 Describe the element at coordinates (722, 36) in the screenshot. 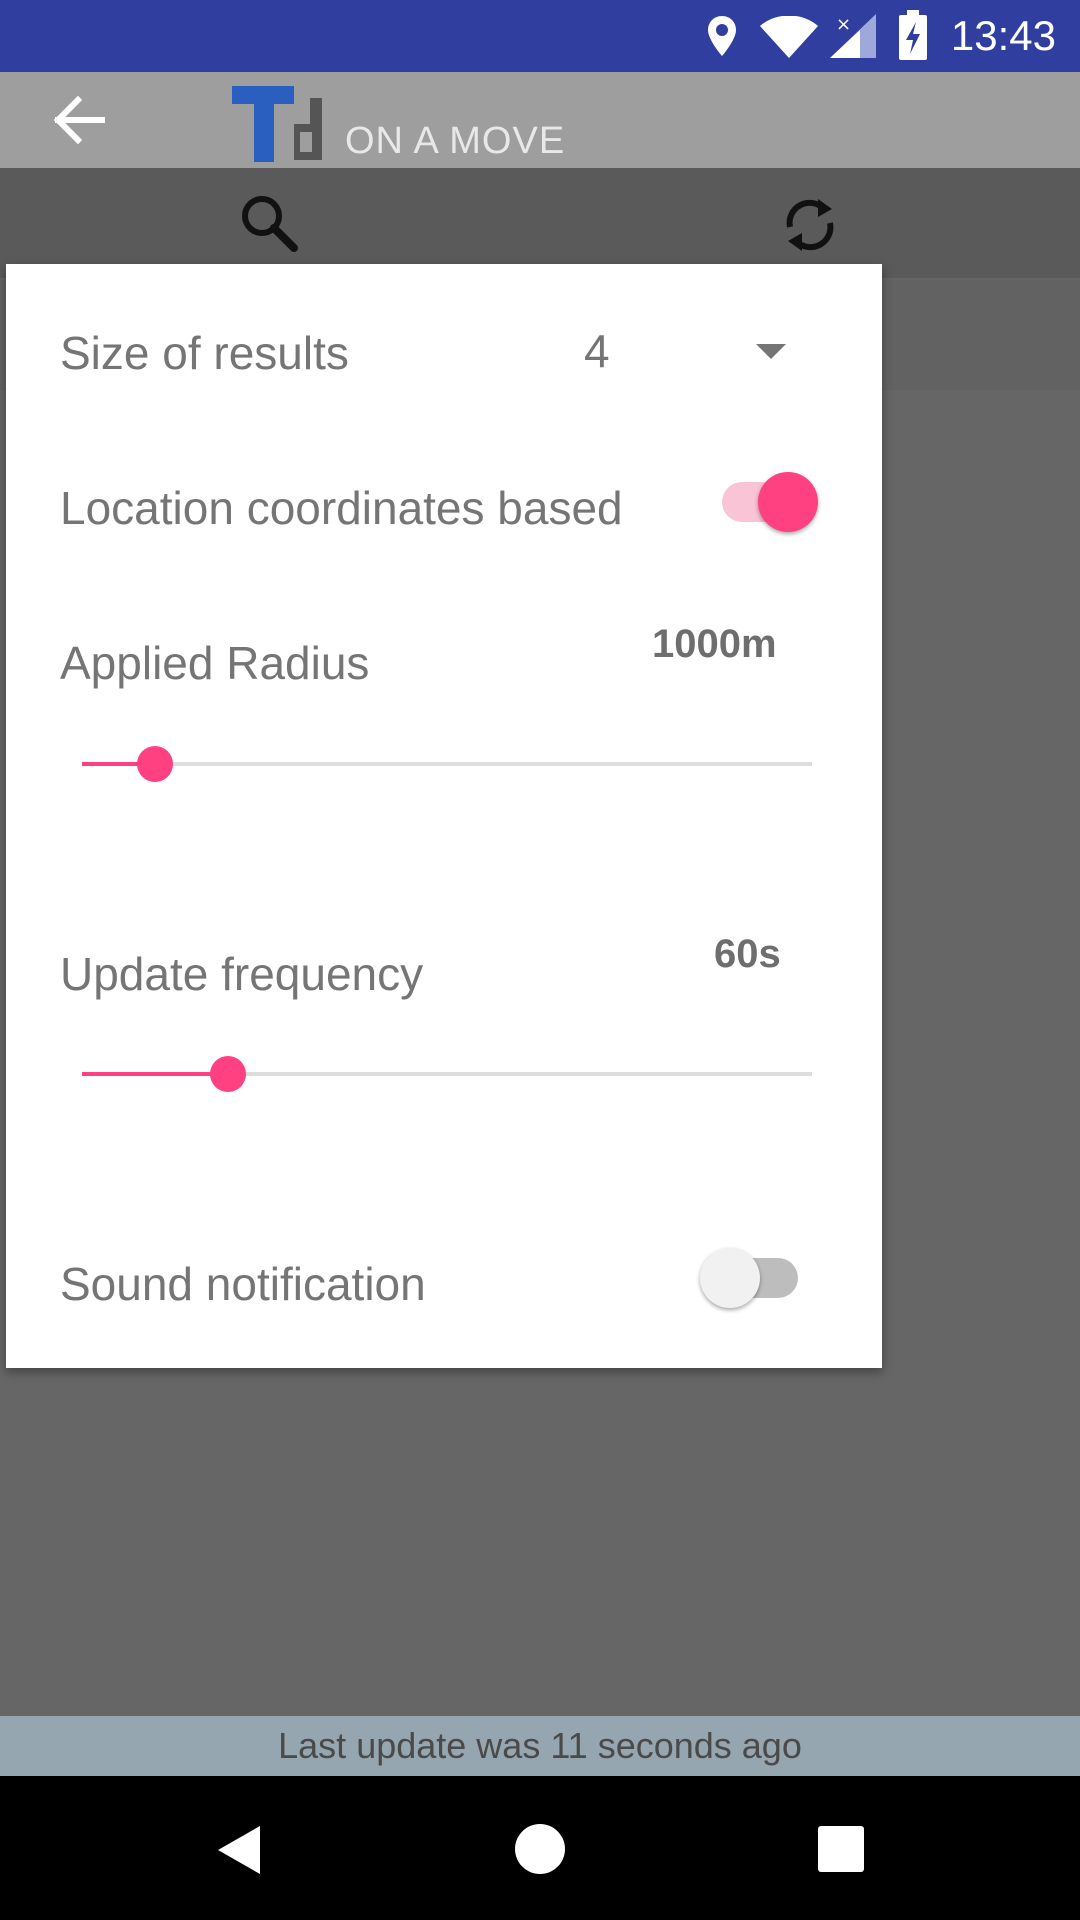

I see `location-icon` at that location.